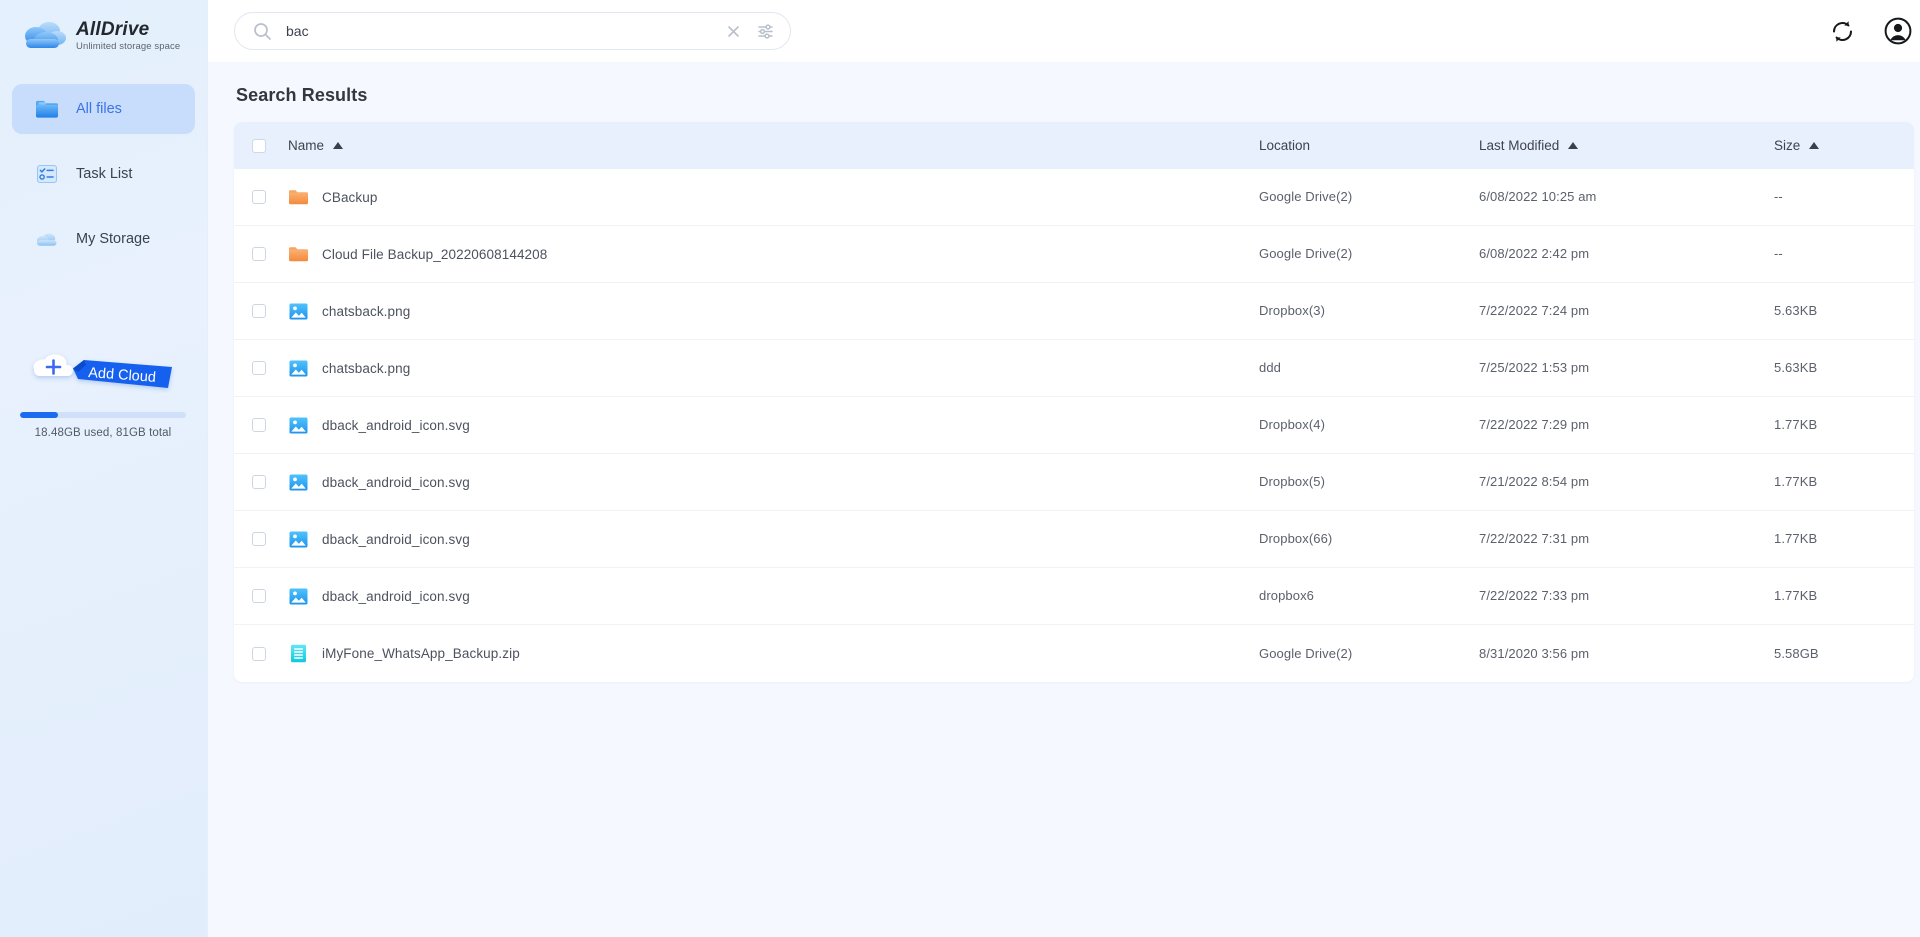 Image resolution: width=1920 pixels, height=937 pixels. Describe the element at coordinates (302, 95) in the screenshot. I see `page-title: Search Results` at that location.